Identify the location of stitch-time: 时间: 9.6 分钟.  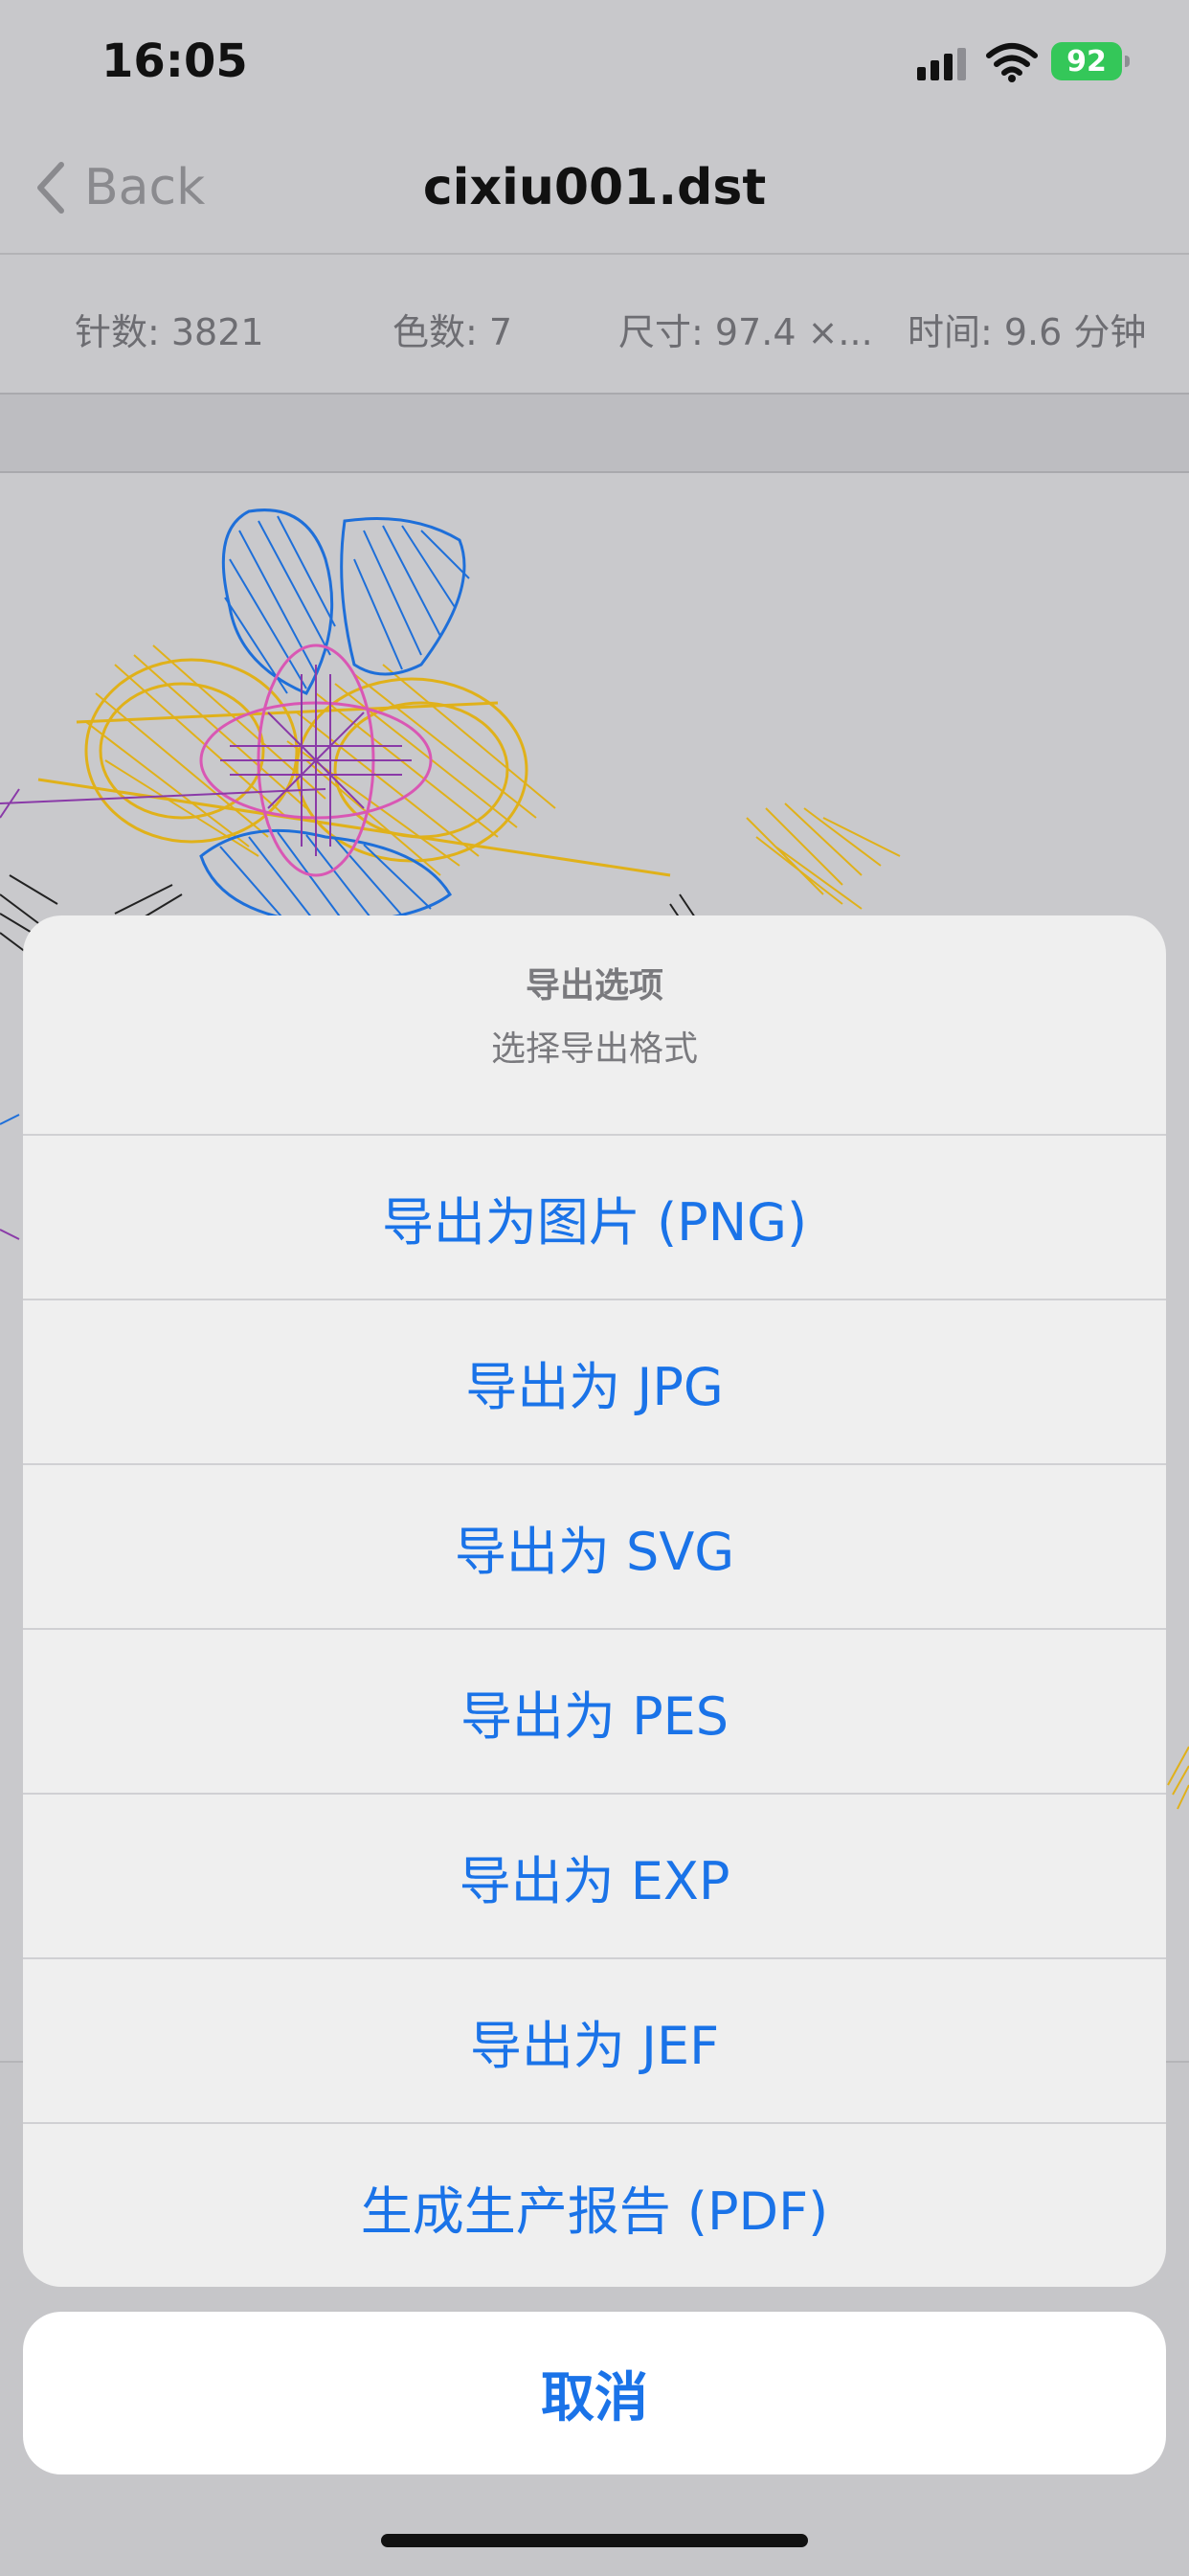
(1027, 332).